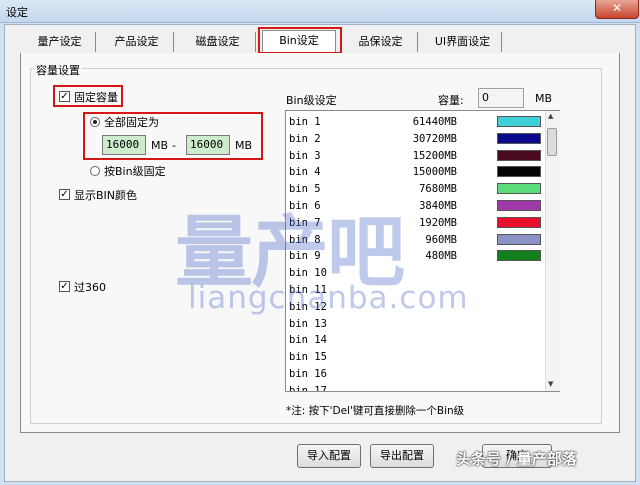 The image size is (640, 485). I want to click on bin-name: bin 17, so click(308, 388).